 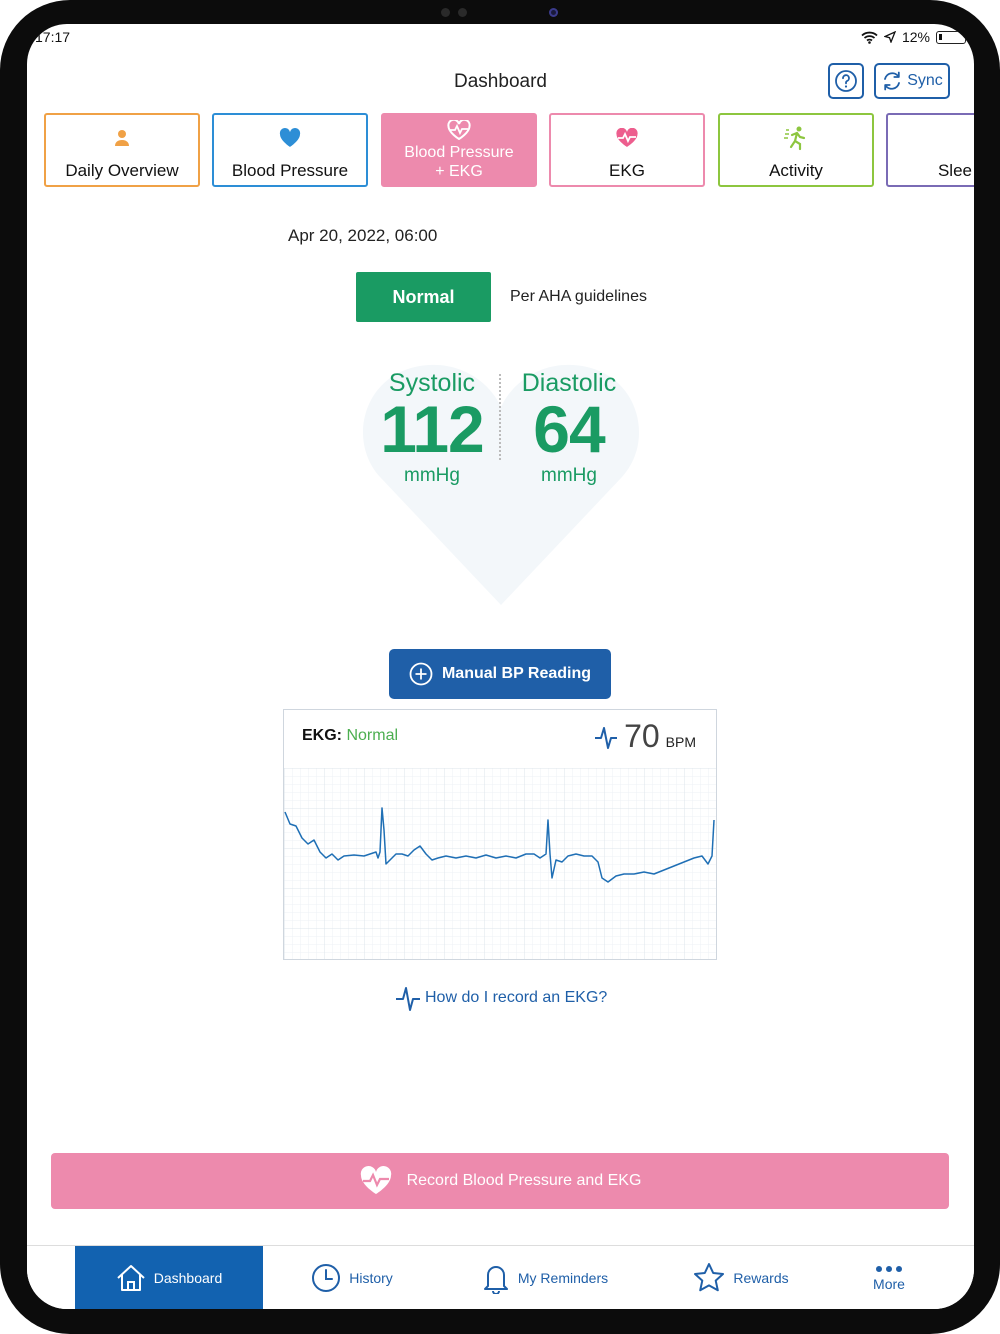 I want to click on nav-label: More, so click(x=889, y=1284).